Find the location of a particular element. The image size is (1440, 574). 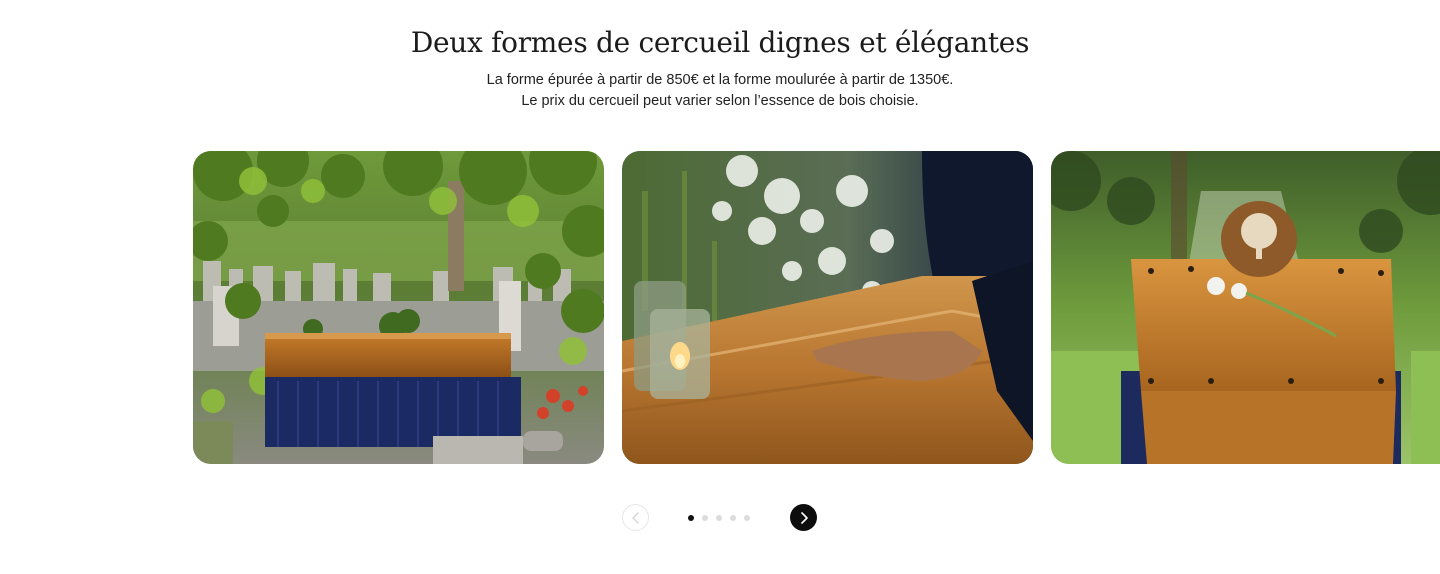

chevron-left-icon is located at coordinates (635, 517).